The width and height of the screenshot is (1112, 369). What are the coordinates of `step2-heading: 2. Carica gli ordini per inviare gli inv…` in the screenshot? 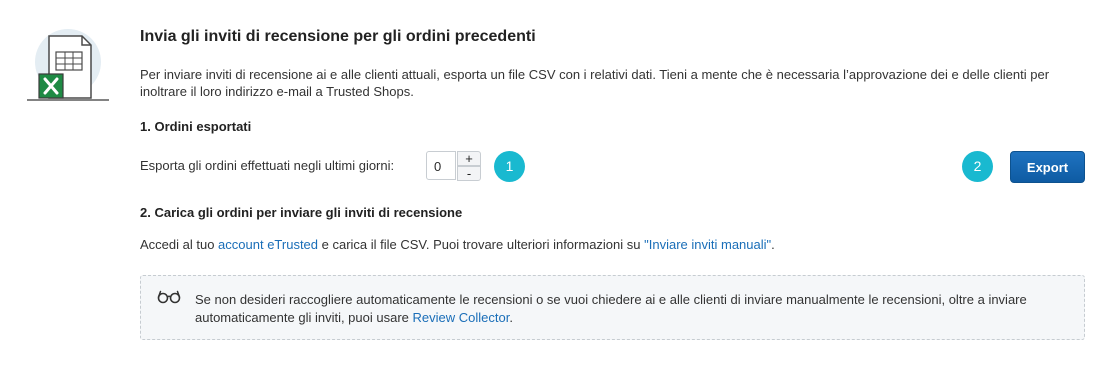 It's located at (301, 212).